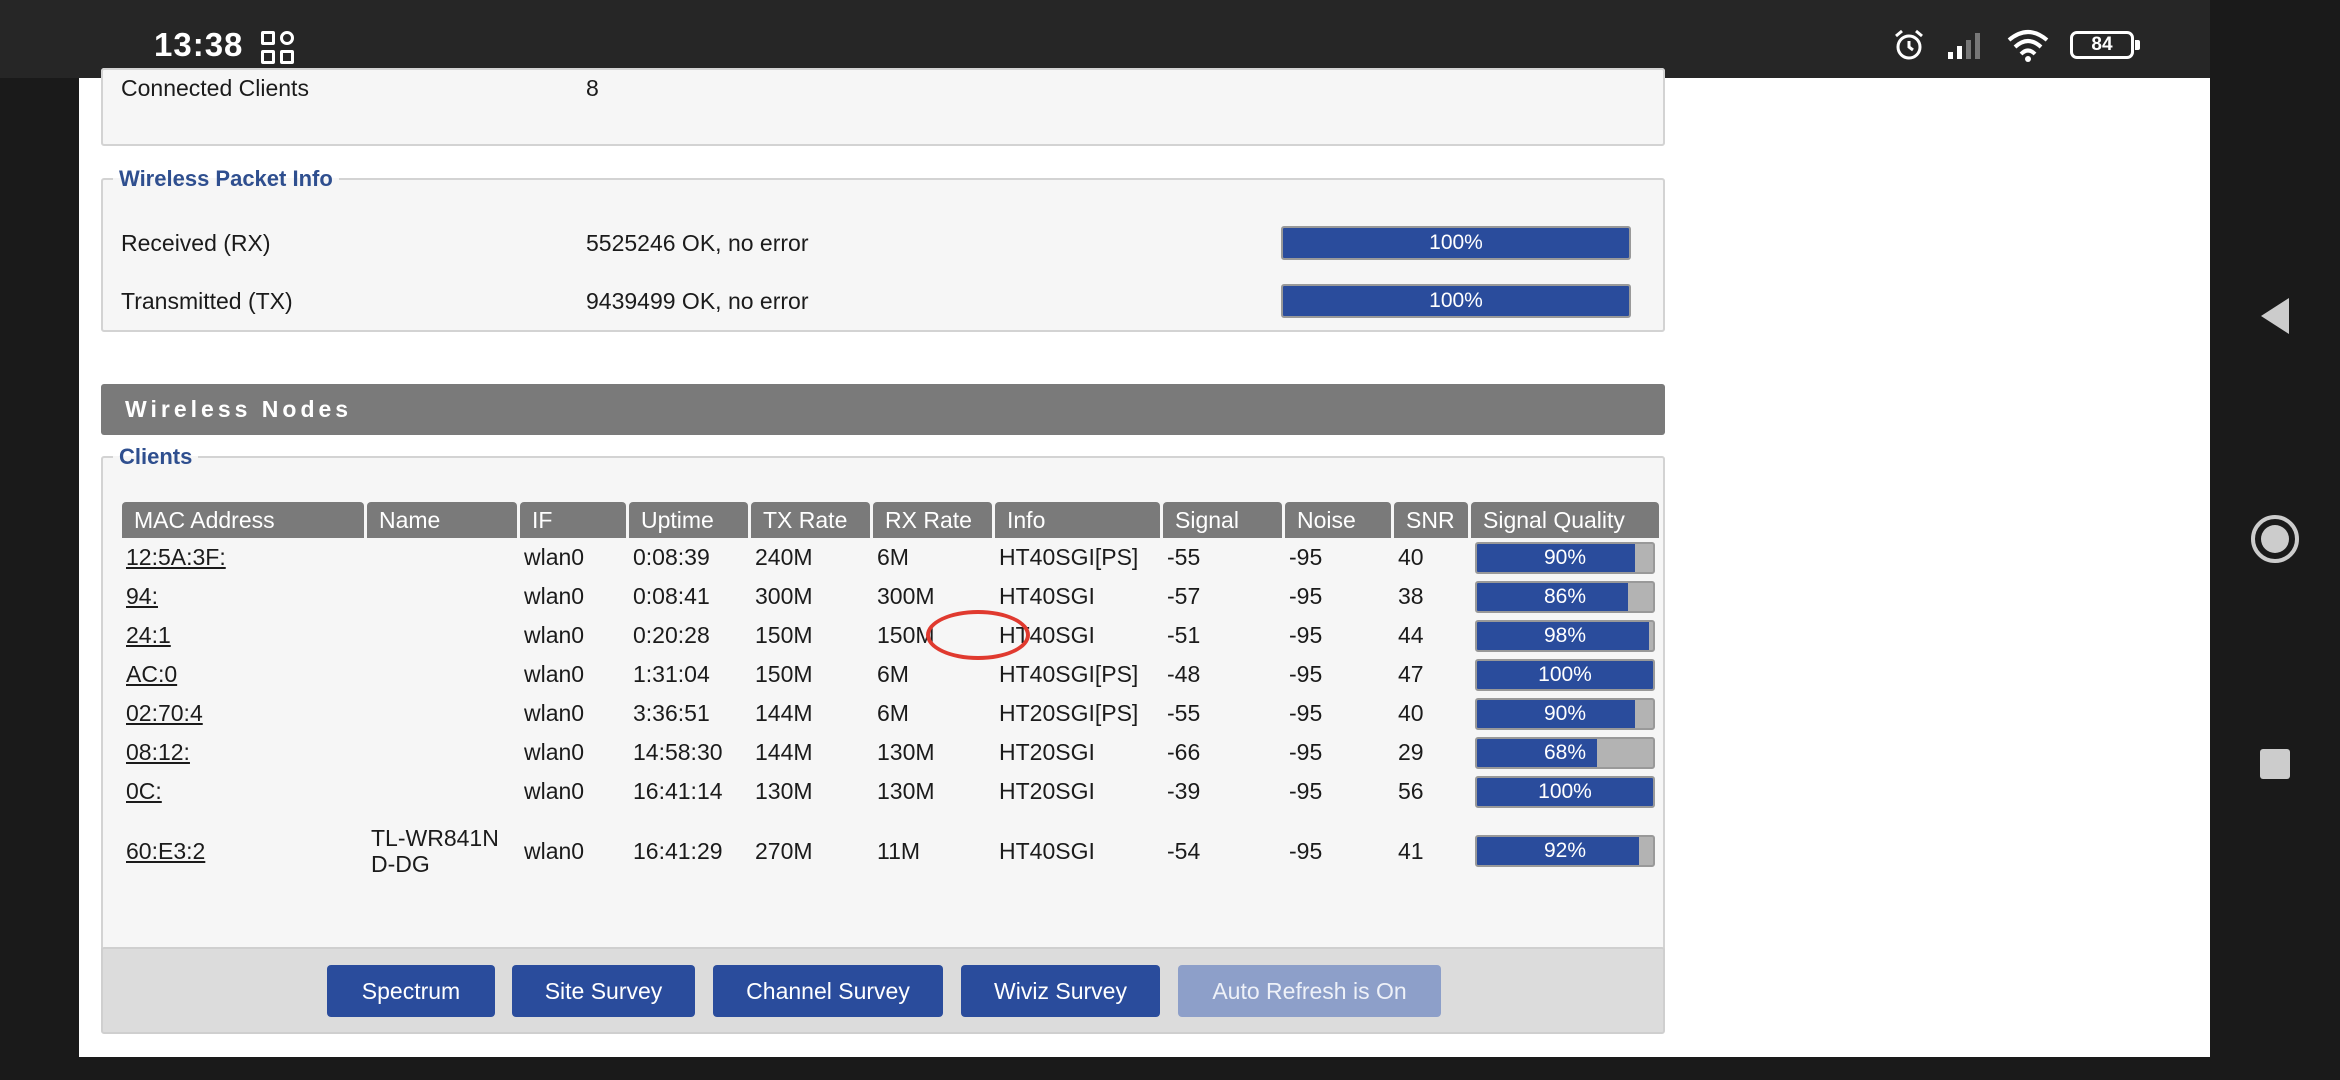 This screenshot has height=1080, width=2340. What do you see at coordinates (1411, 752) in the screenshot?
I see `client-snr: 29` at bounding box center [1411, 752].